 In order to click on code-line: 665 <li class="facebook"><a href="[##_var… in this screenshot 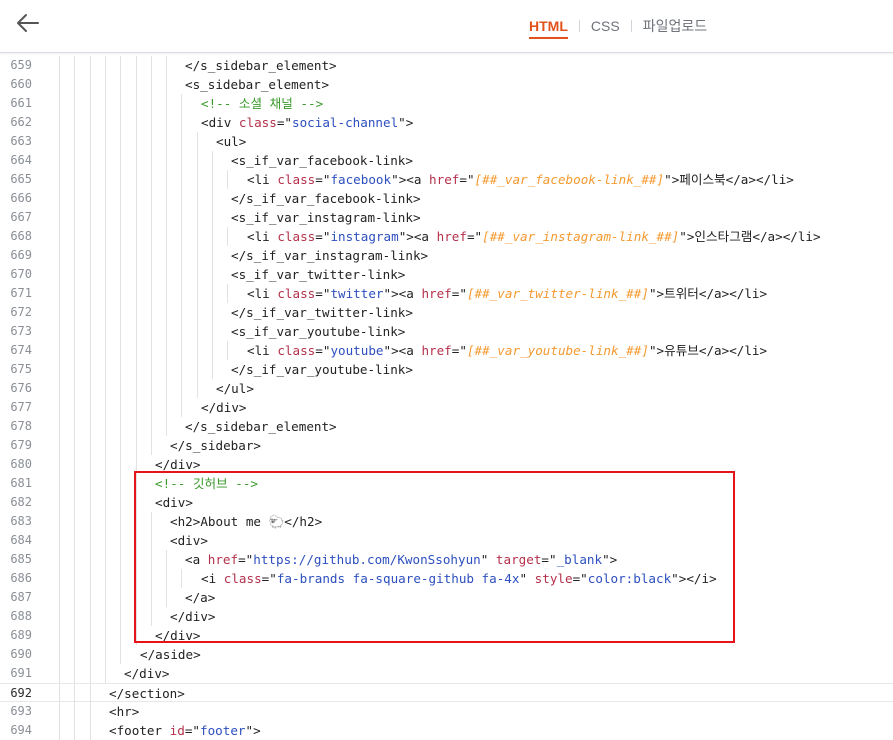, I will do `click(446, 179)`.